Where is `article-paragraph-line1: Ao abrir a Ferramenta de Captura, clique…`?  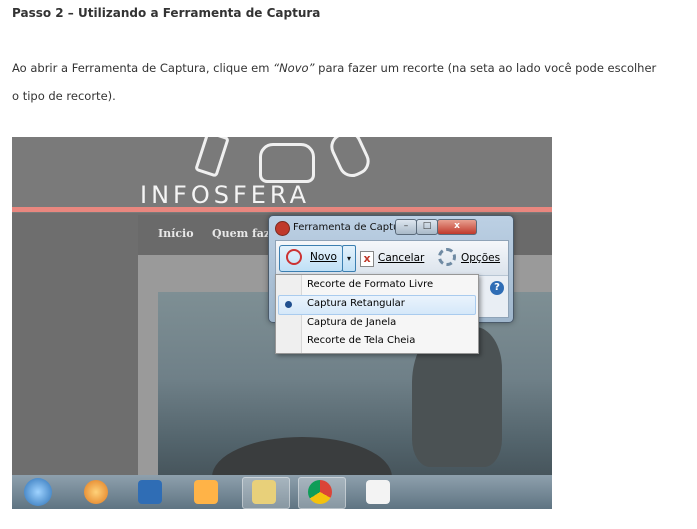 article-paragraph-line1: Ao abrir a Ferramenta de Captura, clique… is located at coordinates (352, 68).